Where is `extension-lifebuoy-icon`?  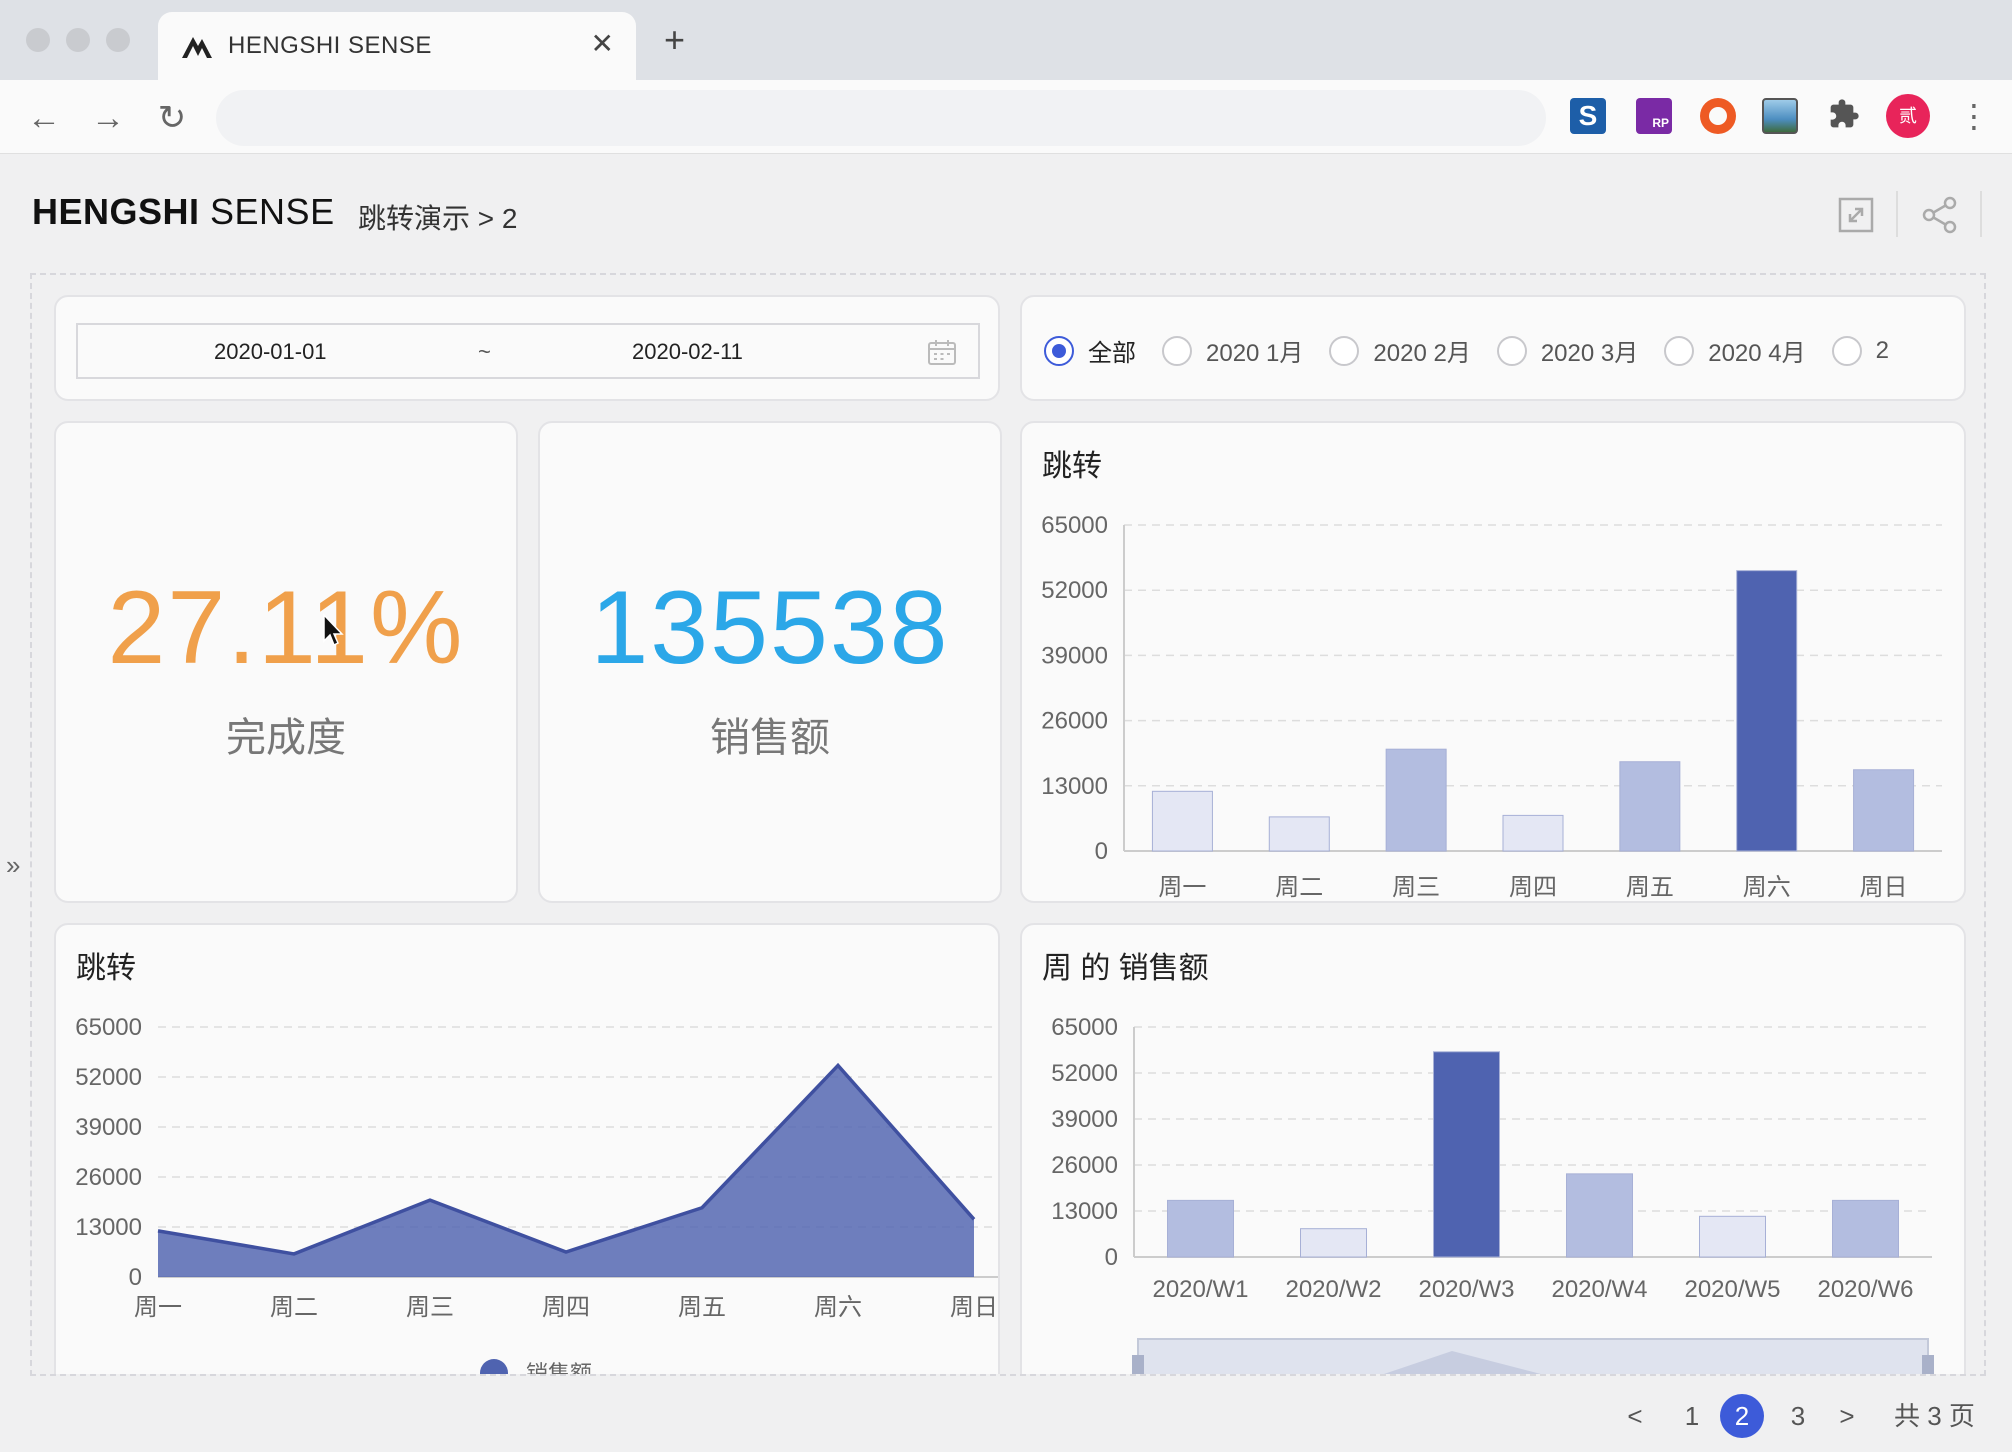
extension-lifebuoy-icon is located at coordinates (1718, 116).